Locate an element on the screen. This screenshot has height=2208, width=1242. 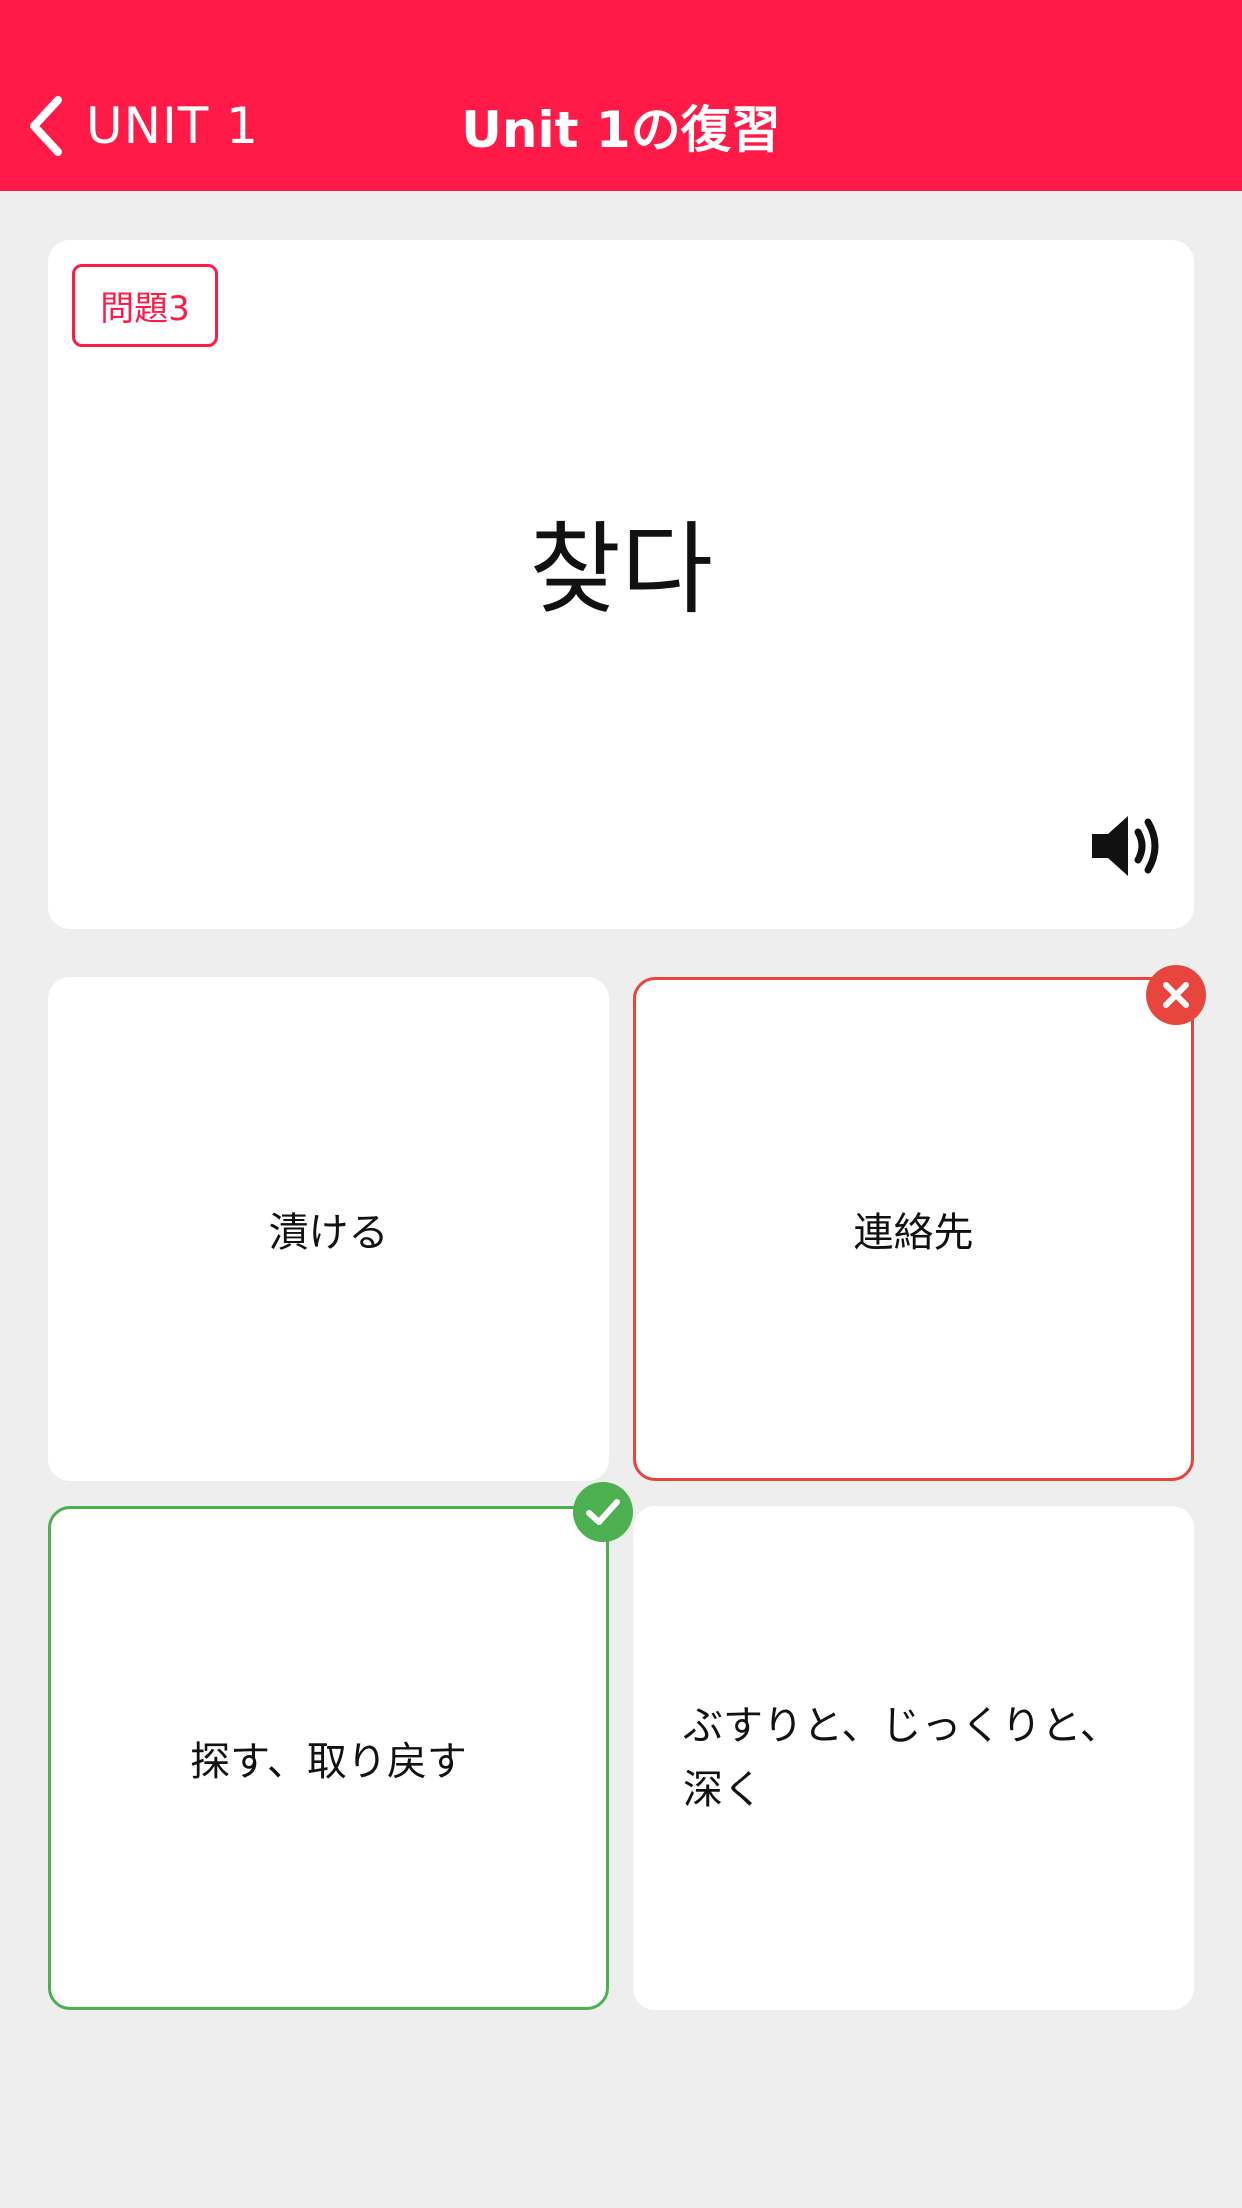
choice-option-2: 連絡先 is located at coordinates (913, 1229).